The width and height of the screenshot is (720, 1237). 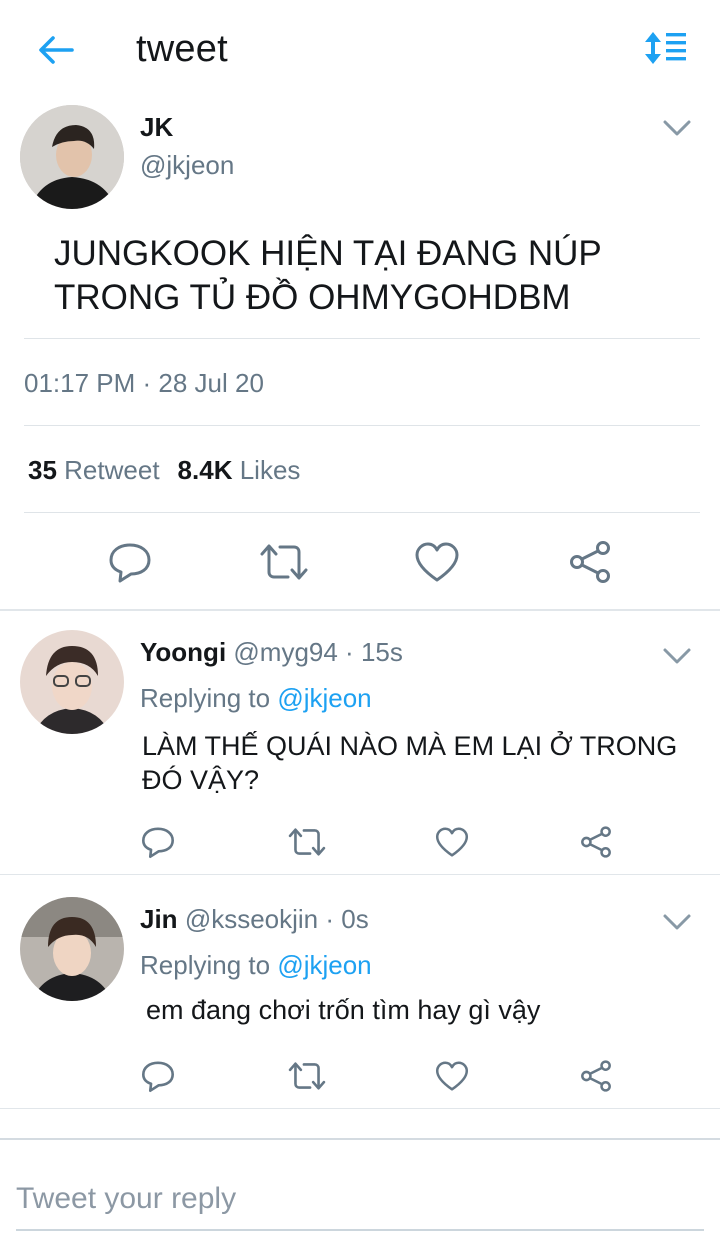 What do you see at coordinates (112, 470) in the screenshot?
I see `retweet-label: Retweet` at bounding box center [112, 470].